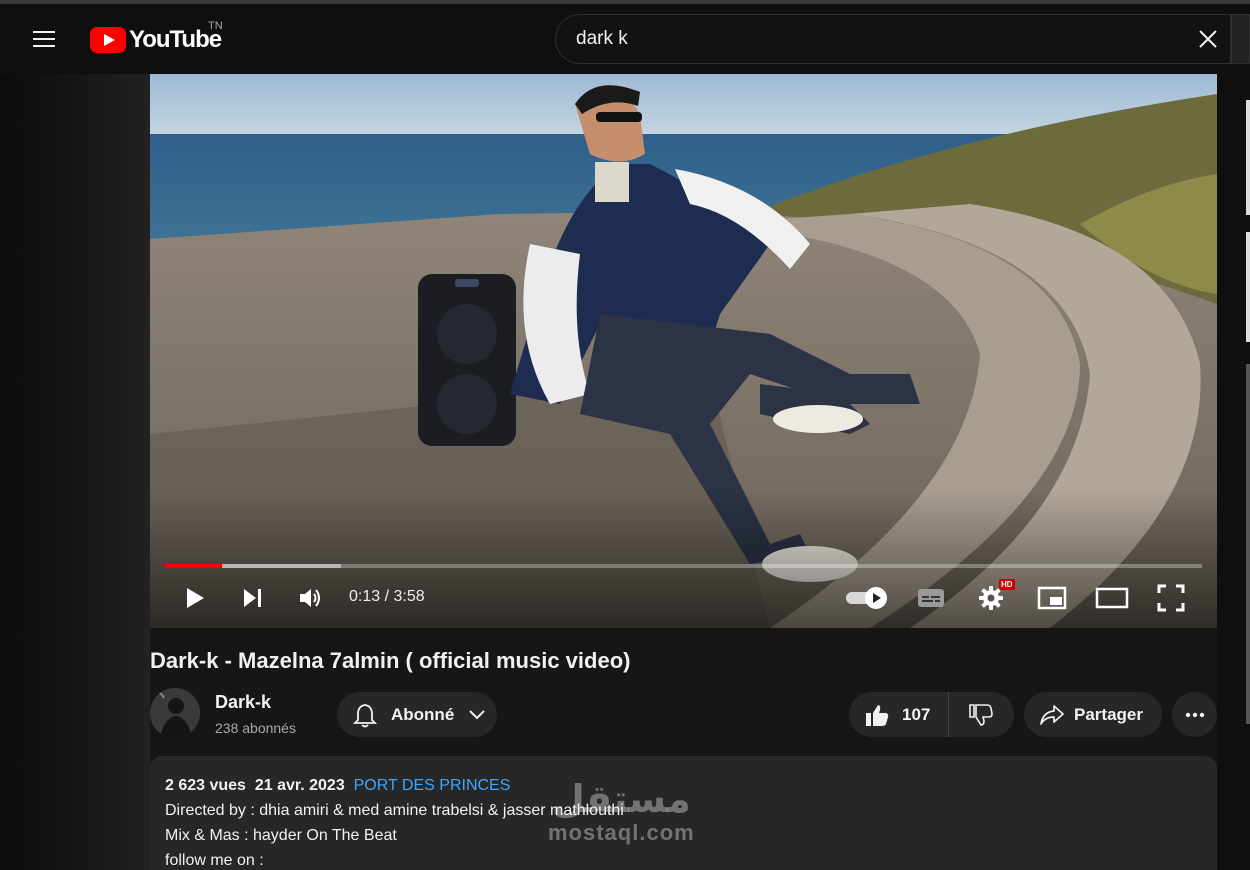 This screenshot has height=870, width=1250. What do you see at coordinates (683, 566) in the screenshot?
I see `progress-bar` at bounding box center [683, 566].